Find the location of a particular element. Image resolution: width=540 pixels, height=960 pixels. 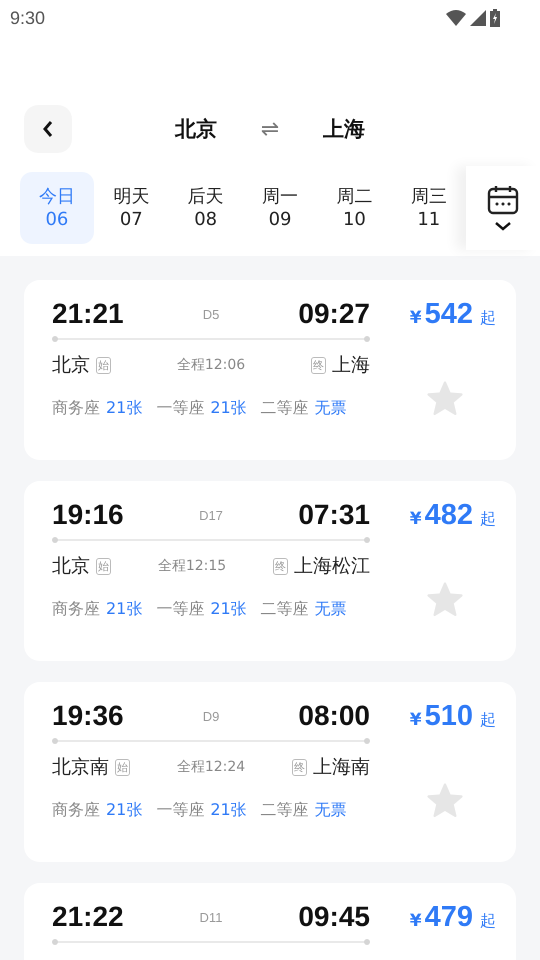

swap-icon: ⇌ is located at coordinates (270, 129).